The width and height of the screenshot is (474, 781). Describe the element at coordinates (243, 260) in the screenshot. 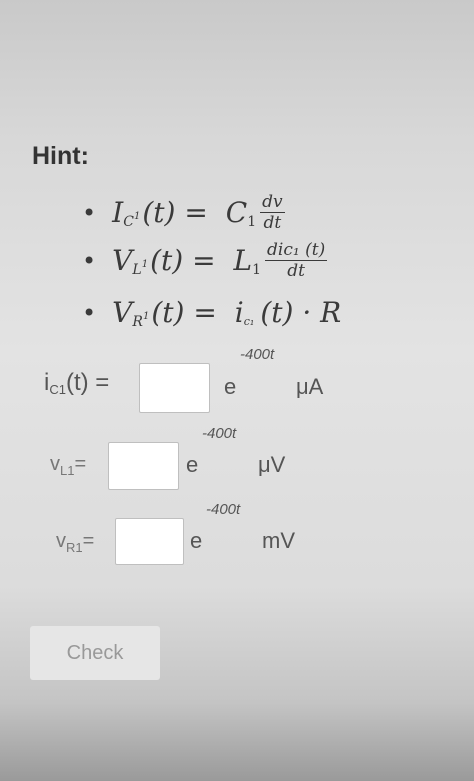

I see `formula-rhs: L` at that location.